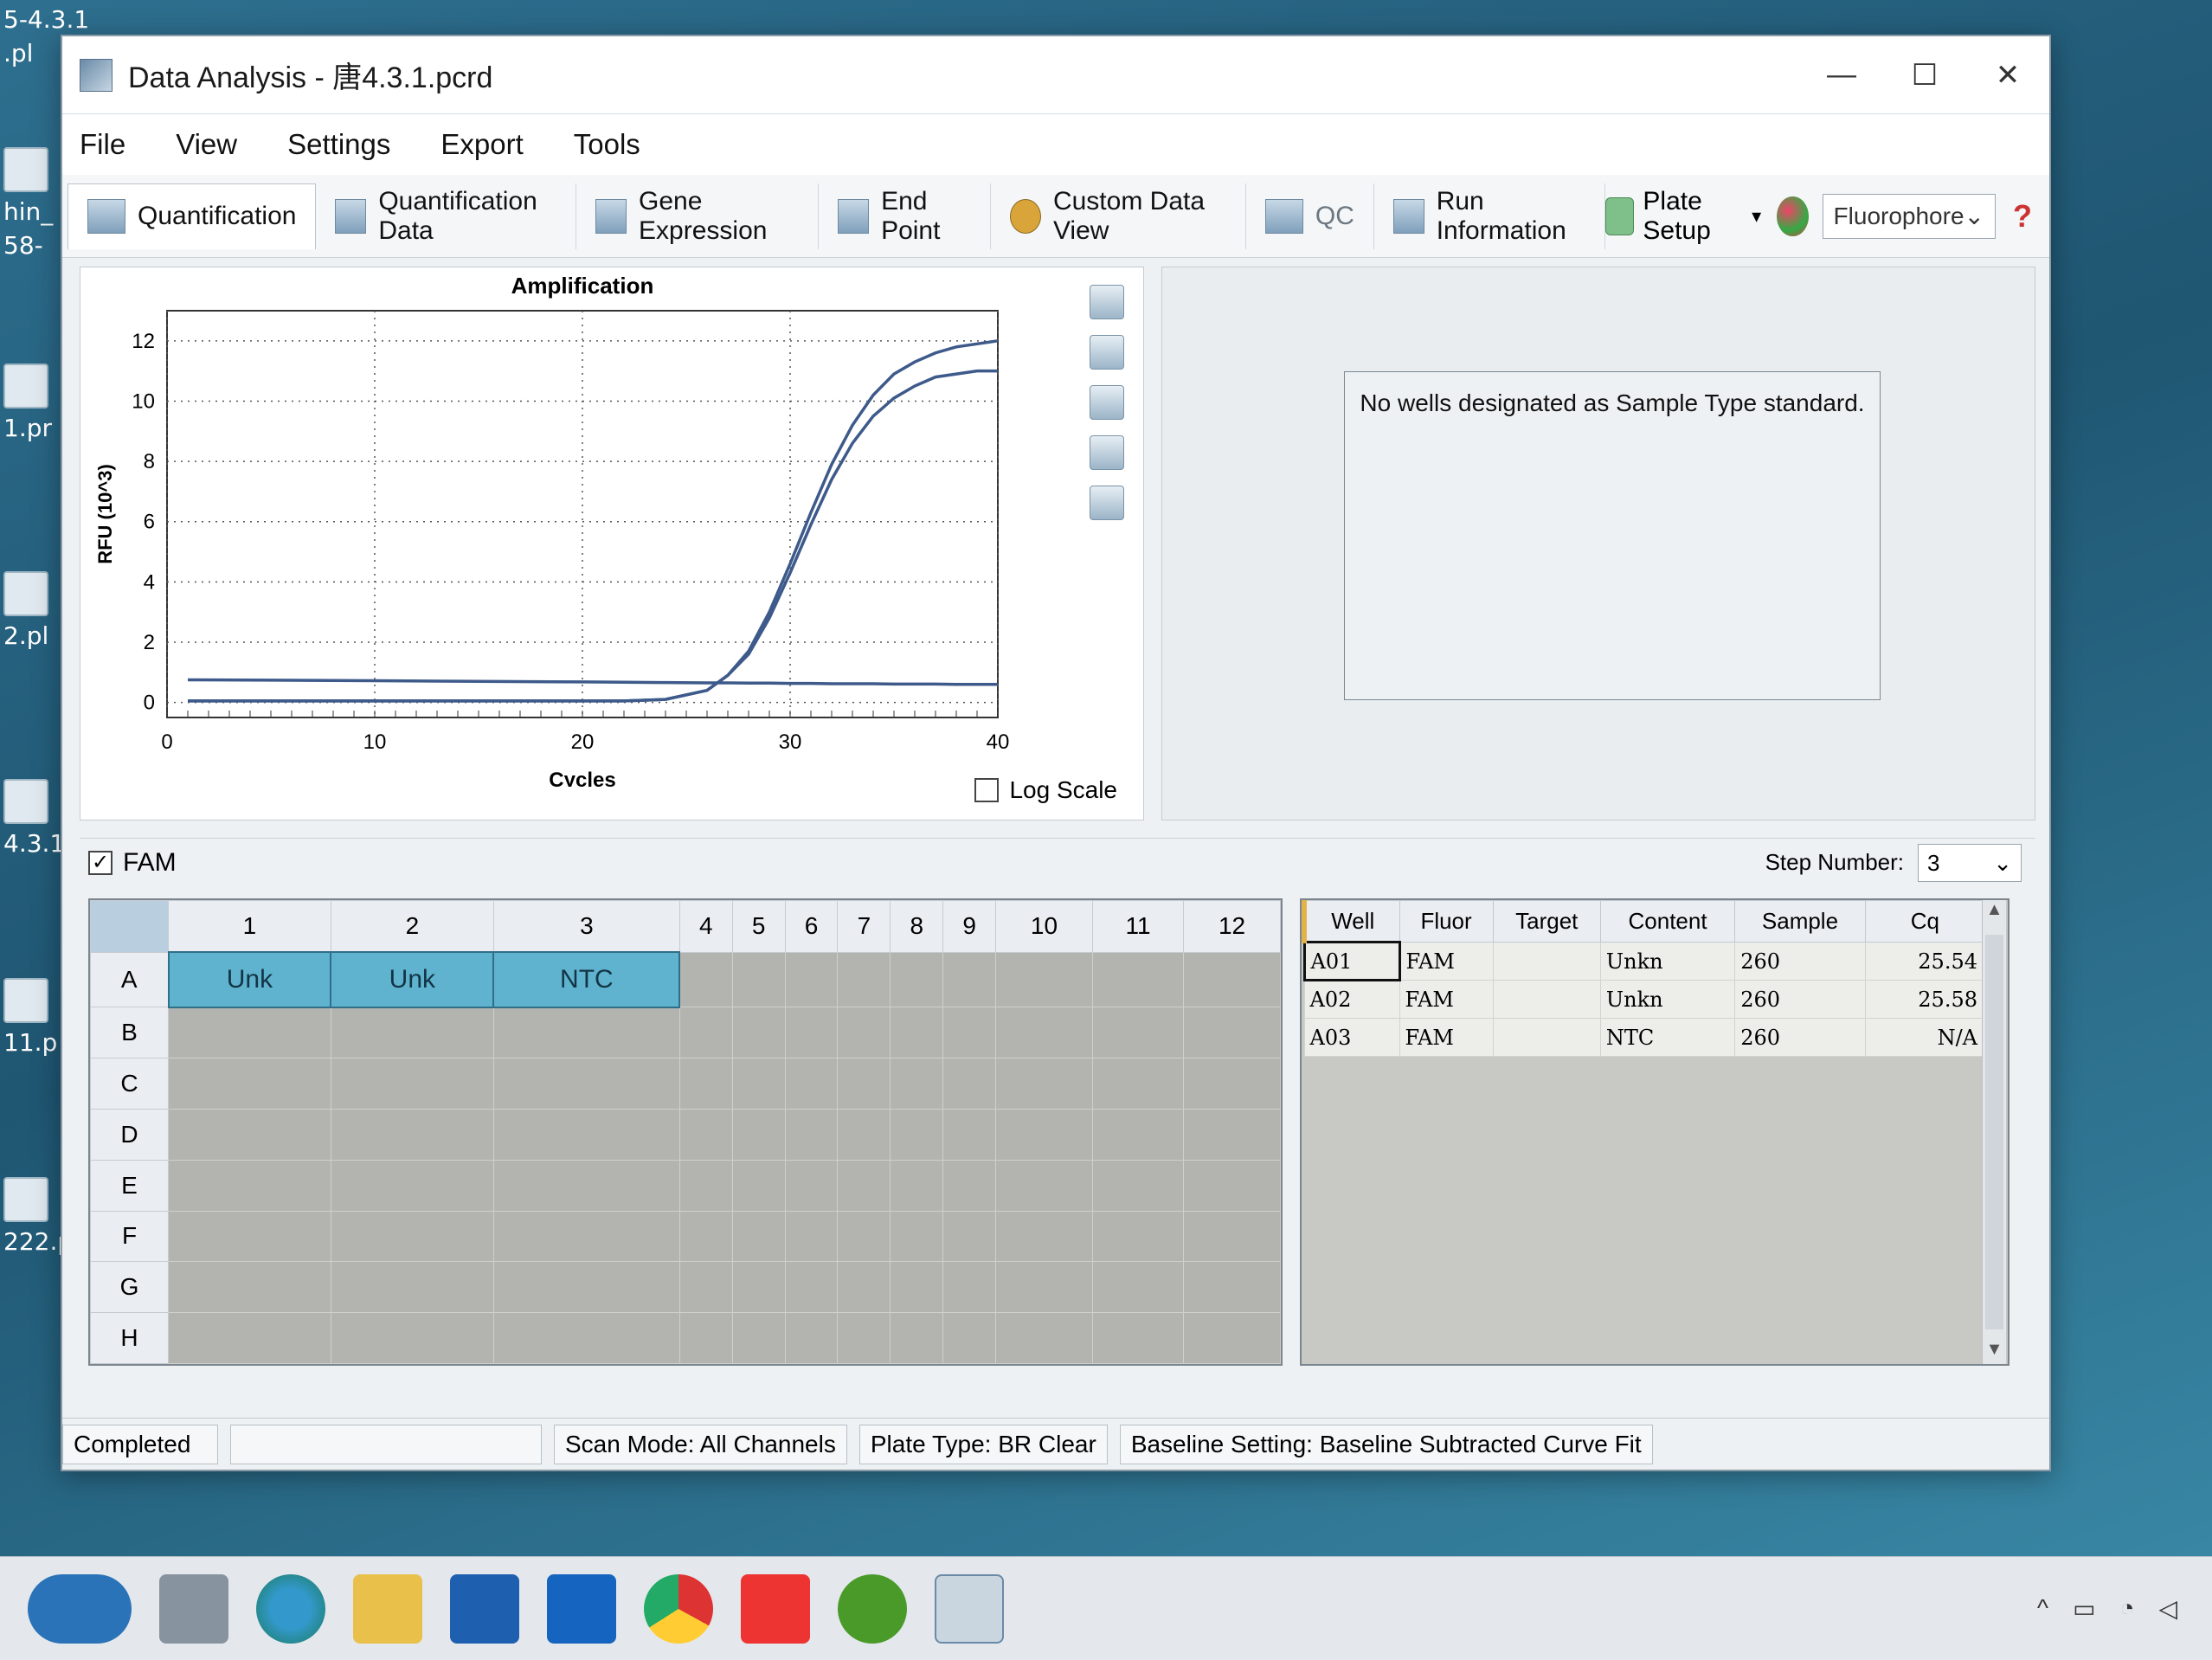 The image size is (2212, 1660). I want to click on scroll-down-icon: ▼, so click(1994, 1352).